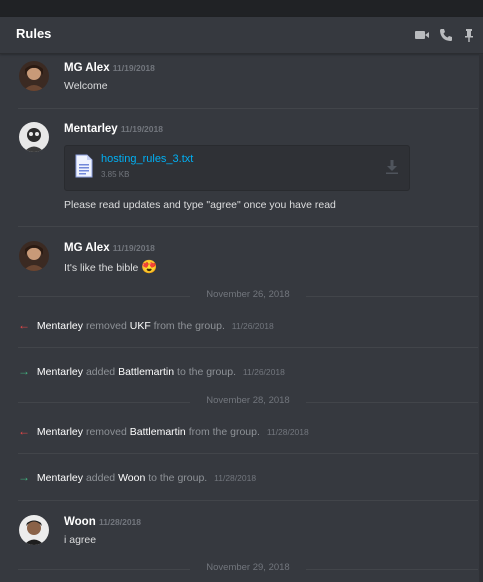 This screenshot has height=582, width=483. Describe the element at coordinates (86, 86) in the screenshot. I see `message-text: Welcome` at that location.